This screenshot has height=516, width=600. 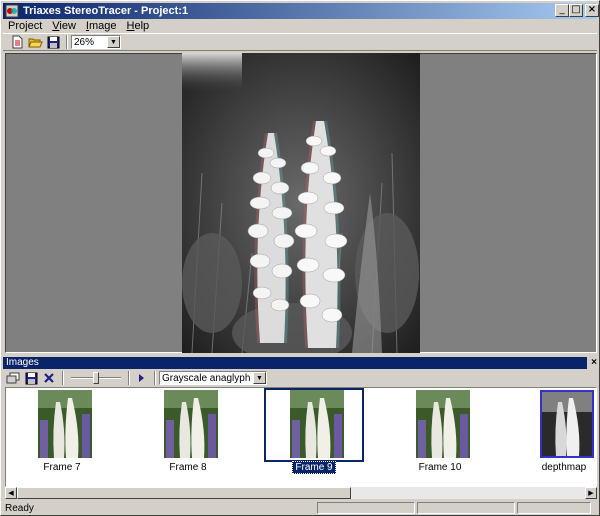 I want to click on maximize-button: □, so click(x=576, y=10).